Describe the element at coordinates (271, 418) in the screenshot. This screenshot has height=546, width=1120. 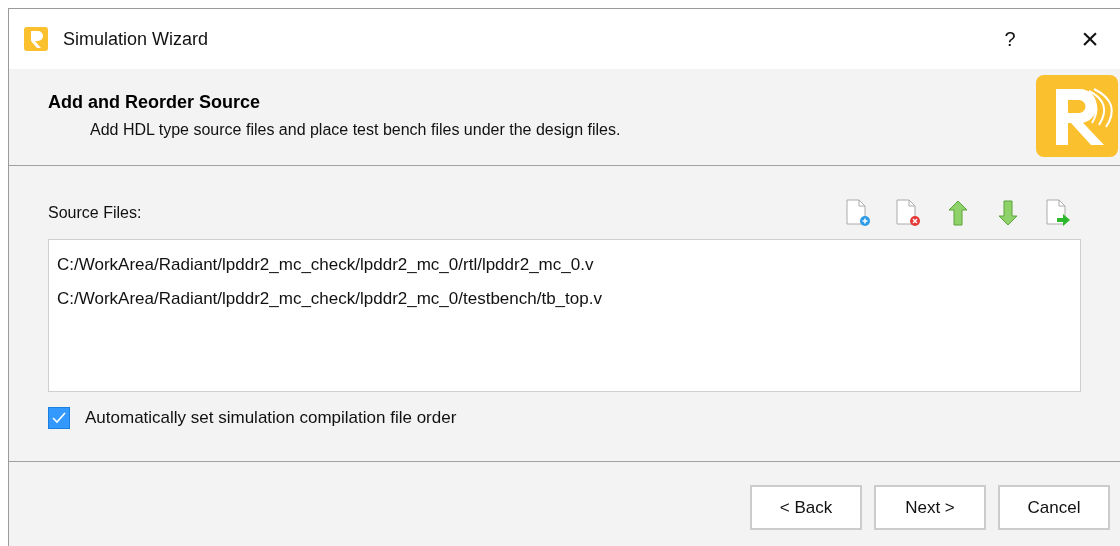
I see `checkbox-label: Automatically set simulation compilation file order` at that location.